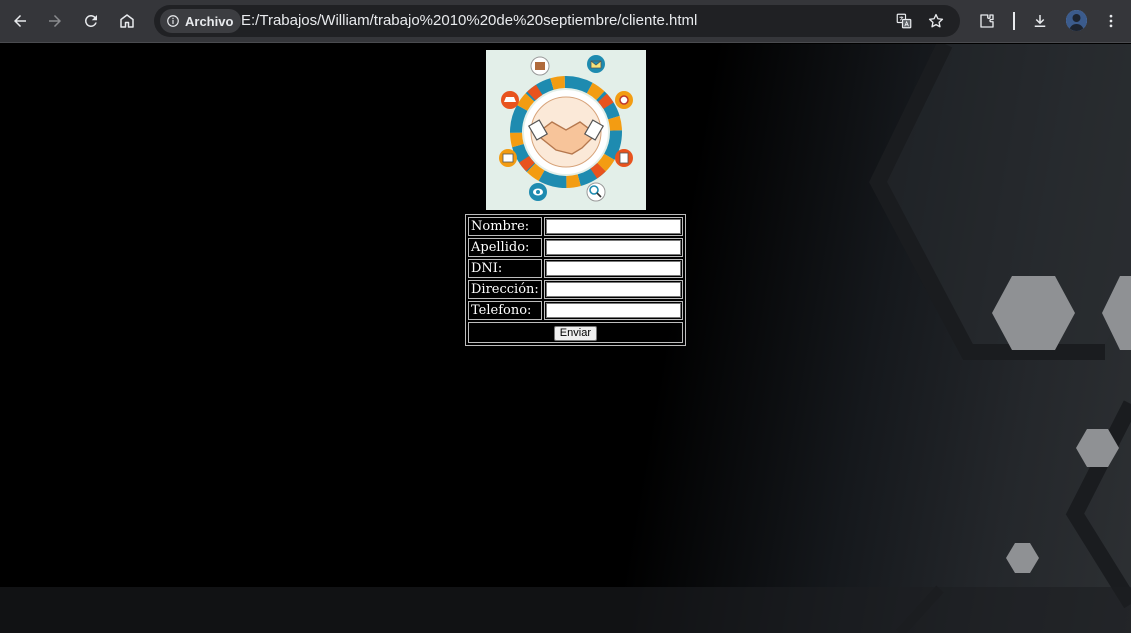  I want to click on nombre-cell, so click(613, 226).